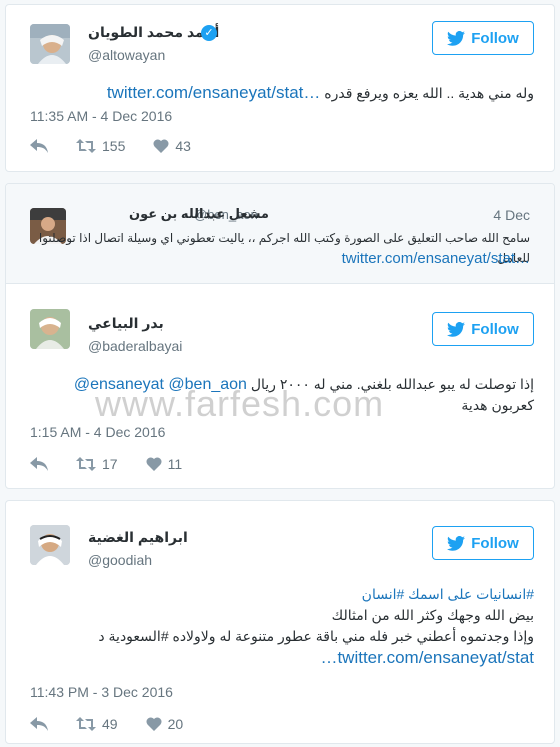 Image resolution: width=560 pixels, height=747 pixels. Describe the element at coordinates (199, 214) in the screenshot. I see `quoted-author-name: مشعل عبدالله بن عون` at that location.